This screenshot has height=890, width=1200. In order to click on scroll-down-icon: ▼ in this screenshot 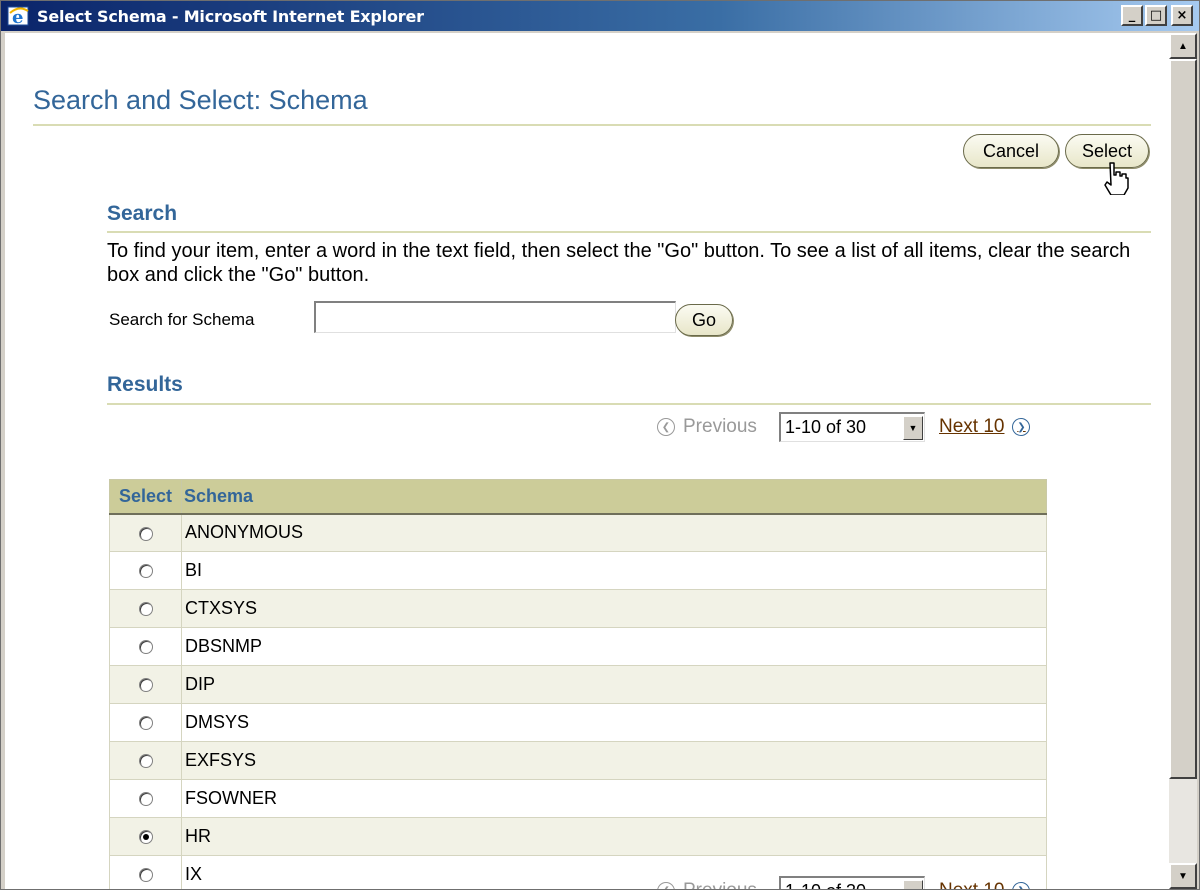, I will do `click(1183, 876)`.